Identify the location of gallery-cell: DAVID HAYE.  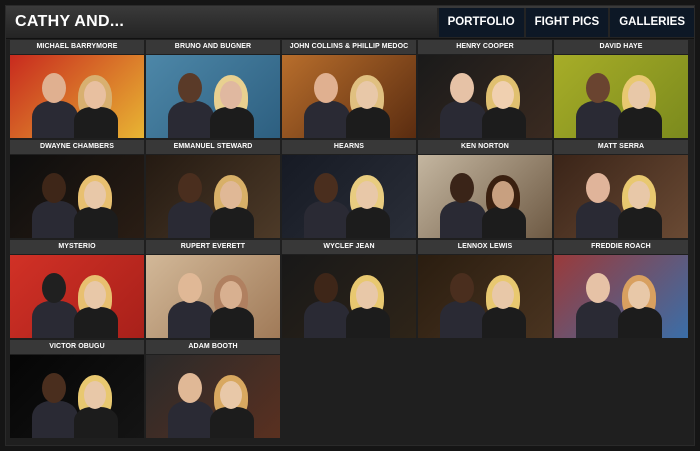
(621, 89).